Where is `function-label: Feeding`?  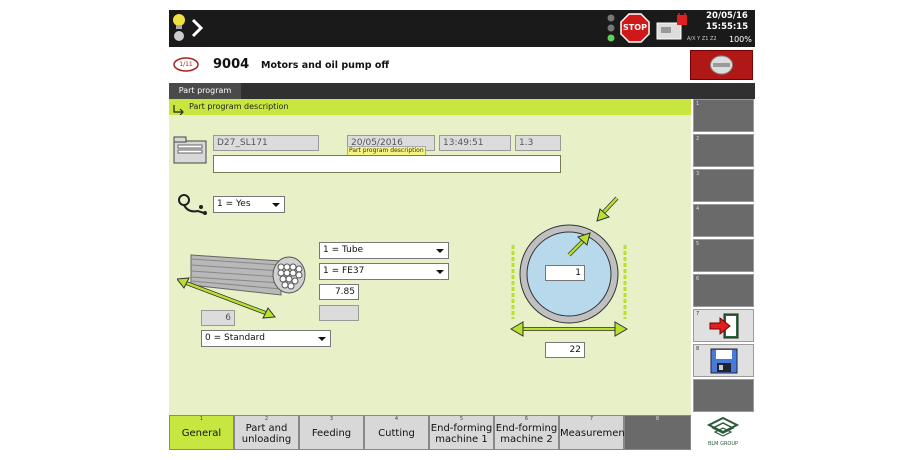 function-label: Feeding is located at coordinates (331, 433).